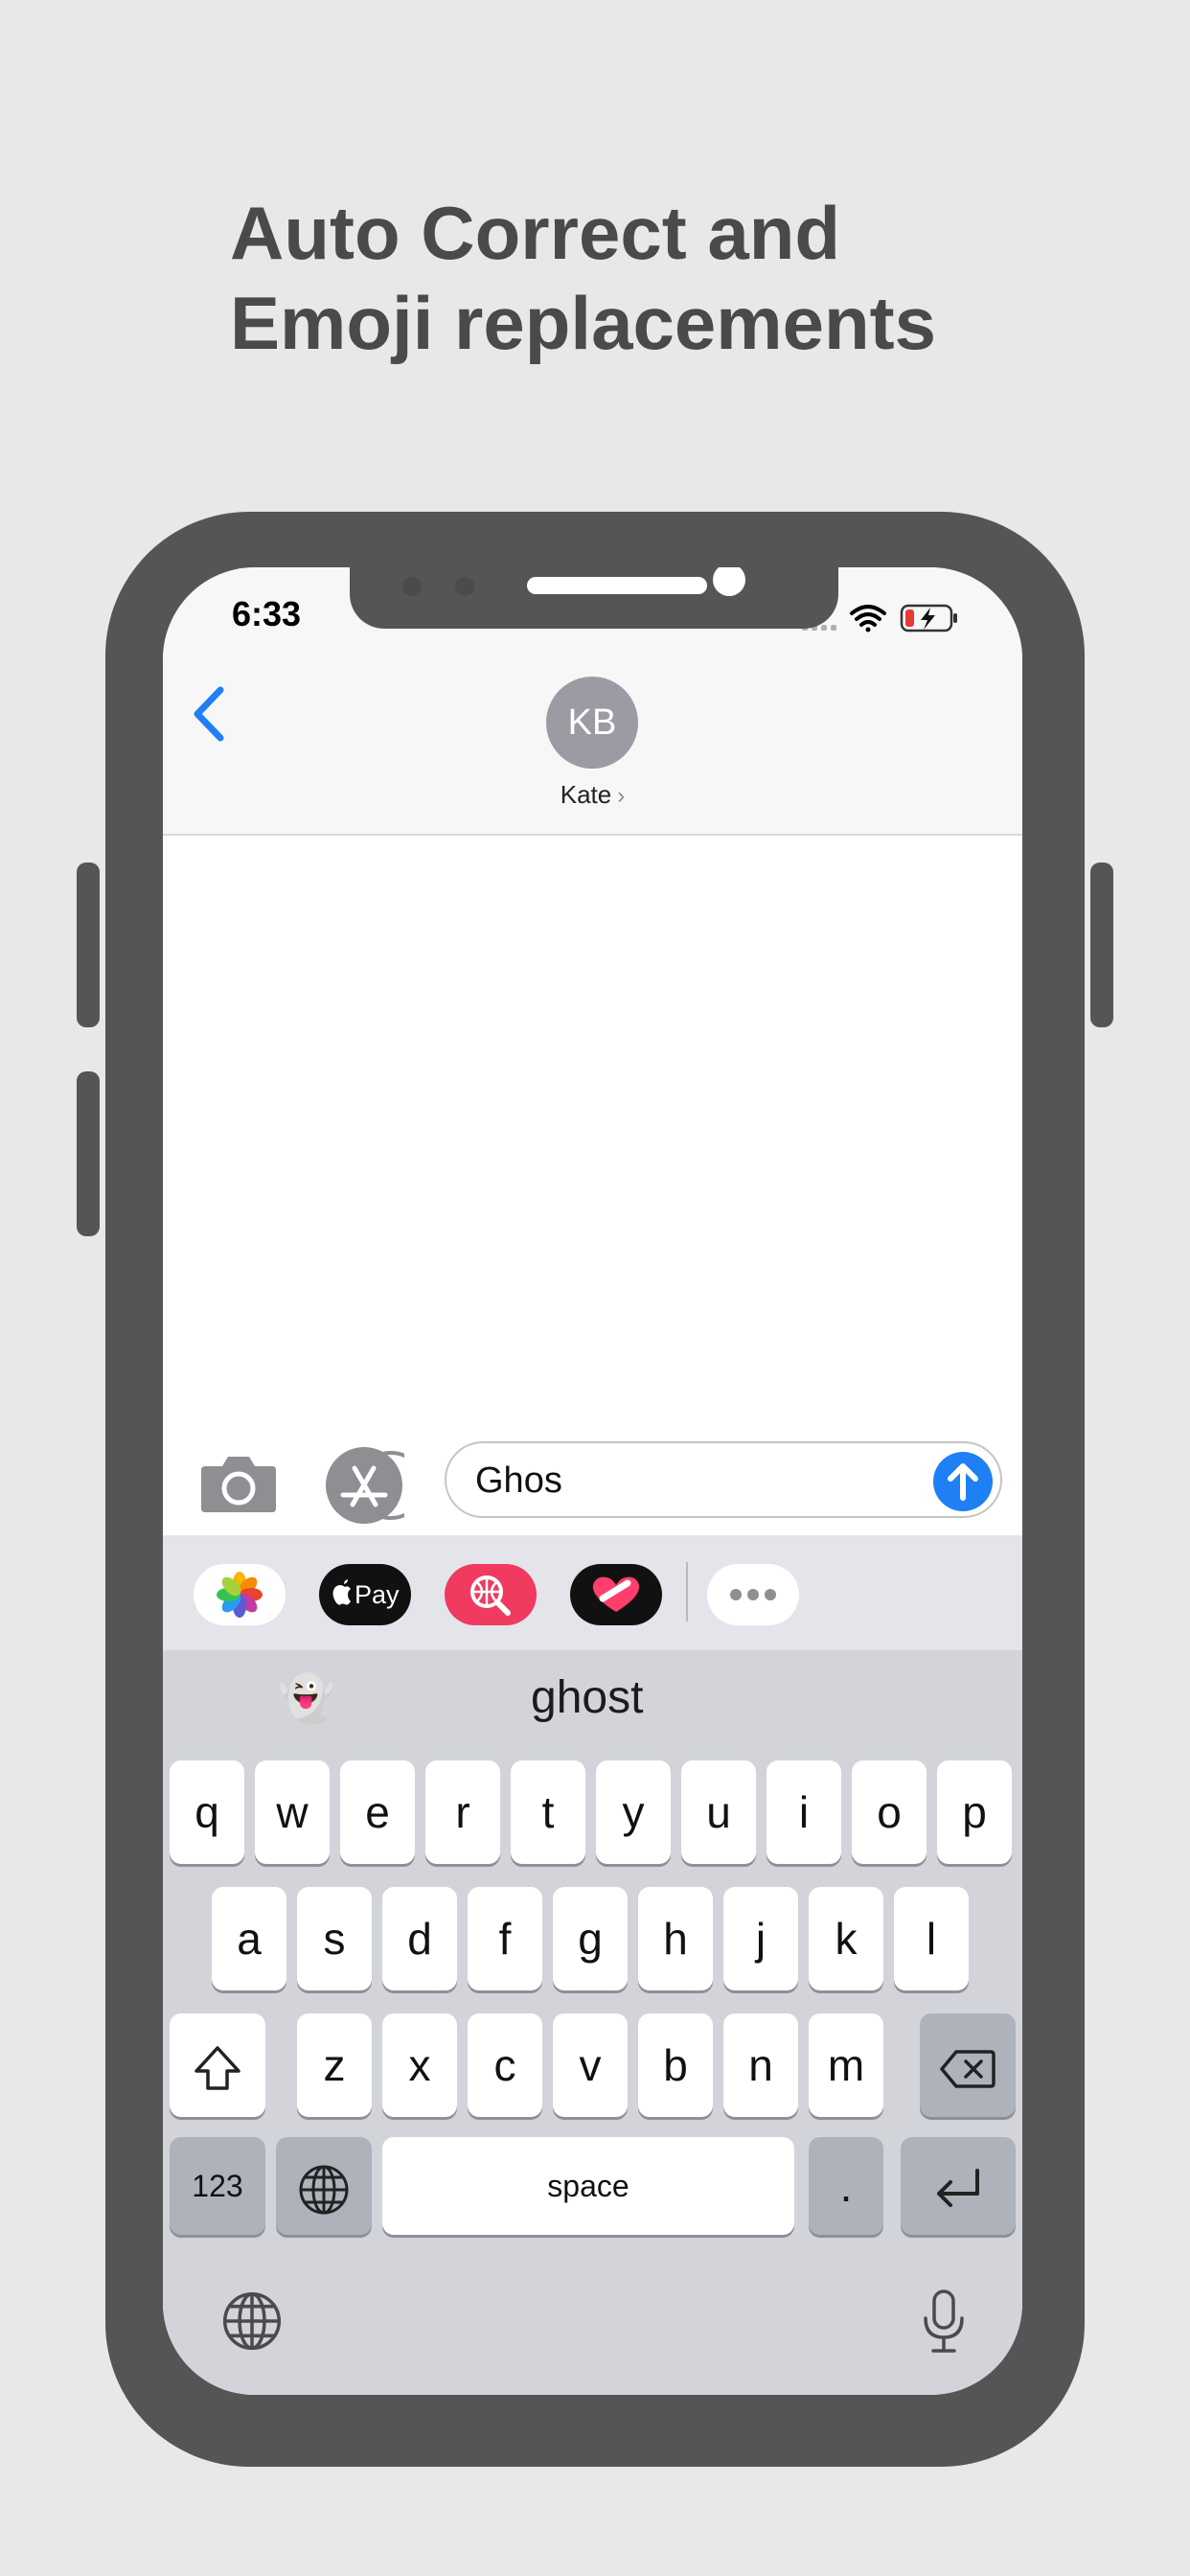  I want to click on headline: Auto Correct and Emoji replacements, so click(661, 278).